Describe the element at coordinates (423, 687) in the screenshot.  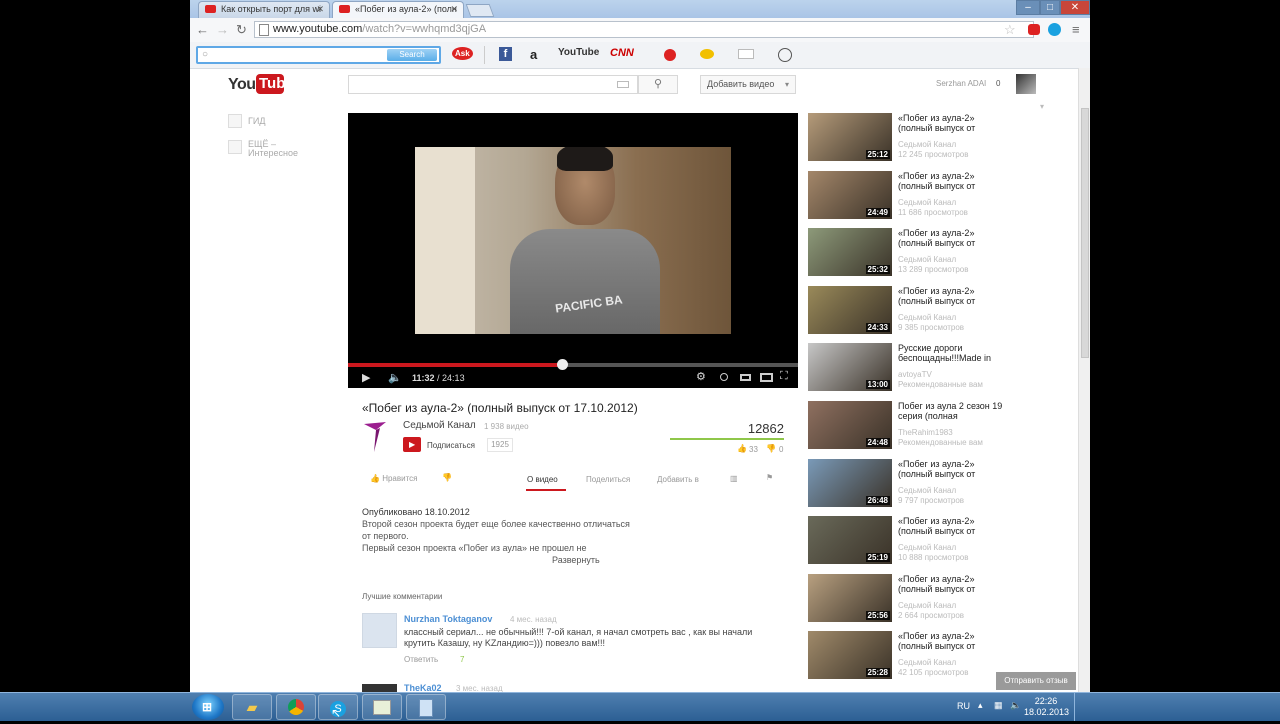
I see `comment-author: TheKa02` at that location.